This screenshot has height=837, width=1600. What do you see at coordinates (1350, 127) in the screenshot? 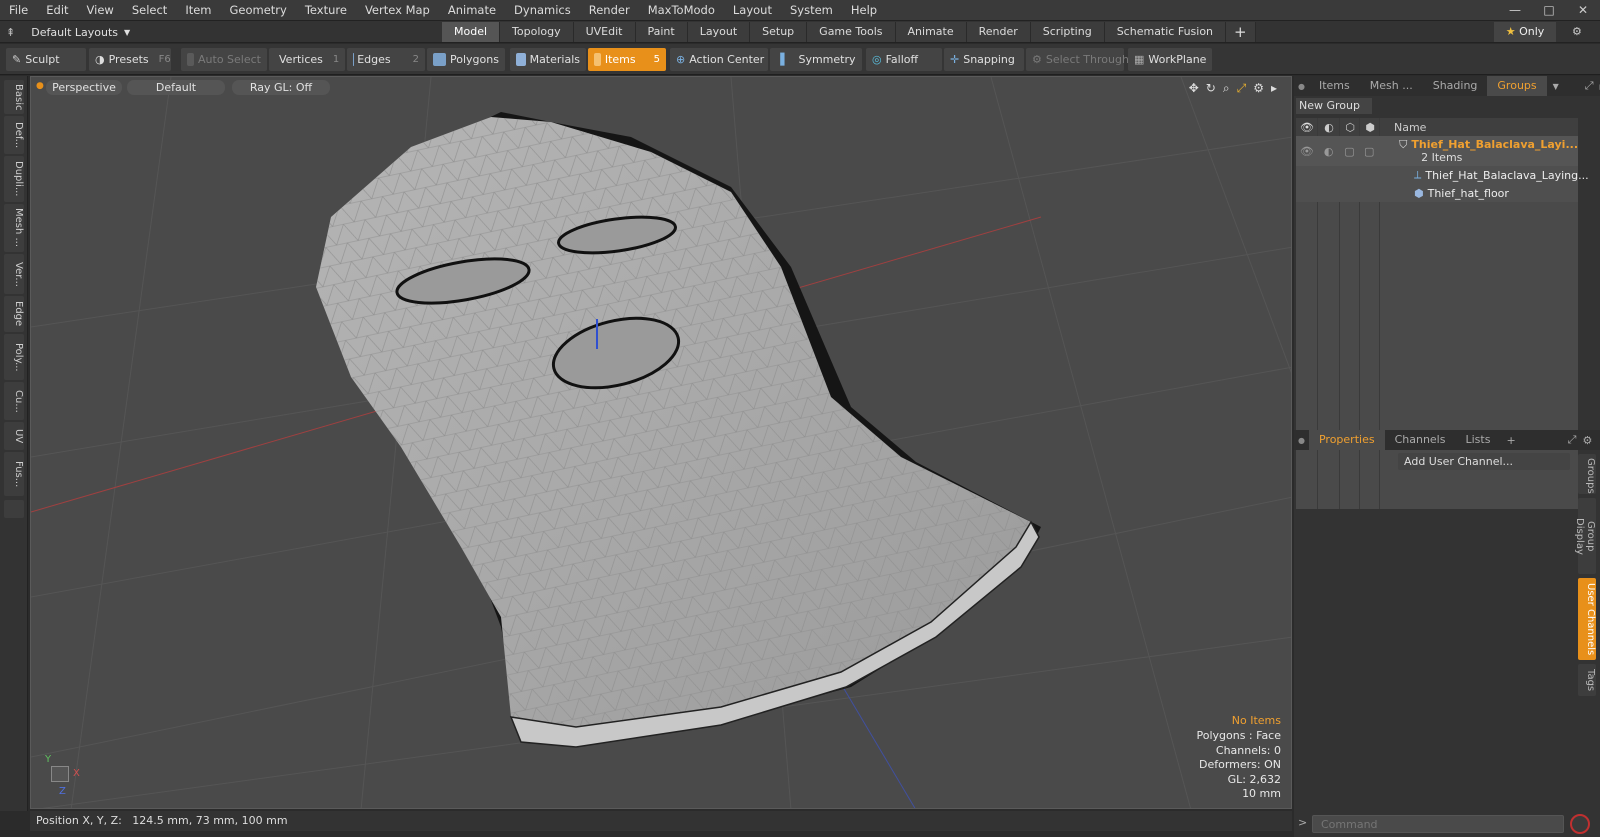
I see `lock-col-icon: ⬡` at bounding box center [1350, 127].